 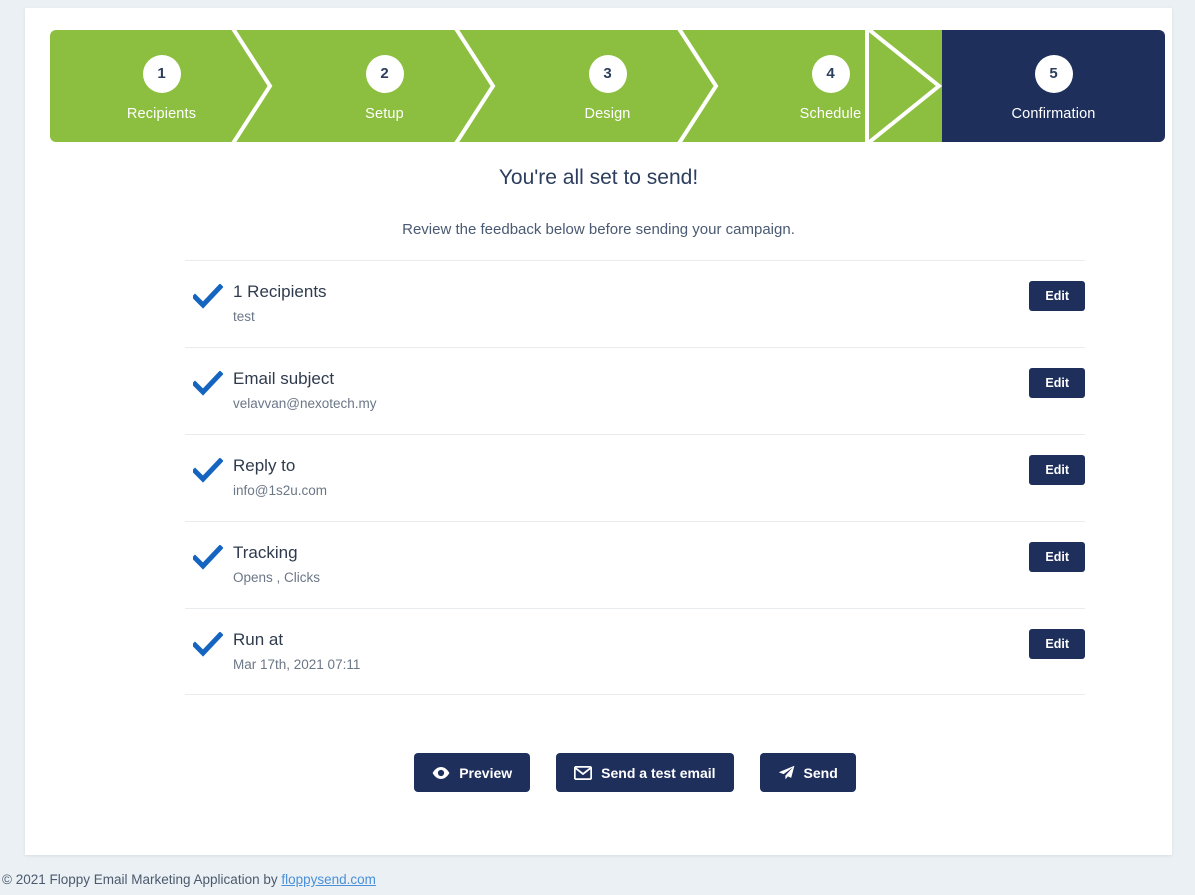 I want to click on summary-row-value: velavvan@nexotech.my, so click(x=305, y=403).